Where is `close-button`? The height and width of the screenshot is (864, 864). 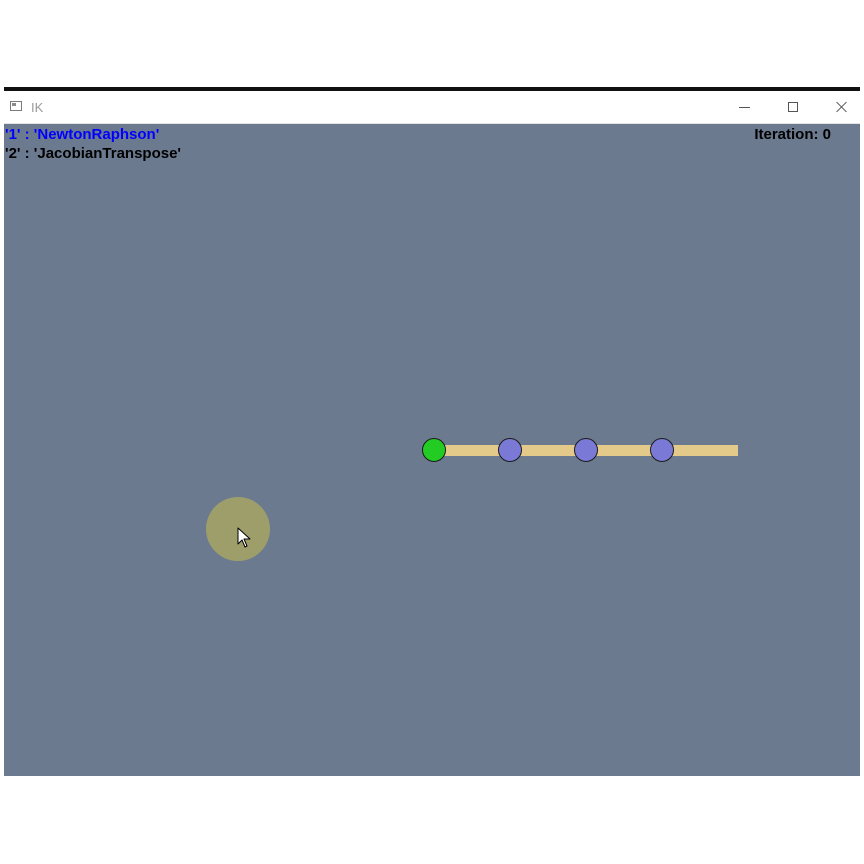 close-button is located at coordinates (839, 107).